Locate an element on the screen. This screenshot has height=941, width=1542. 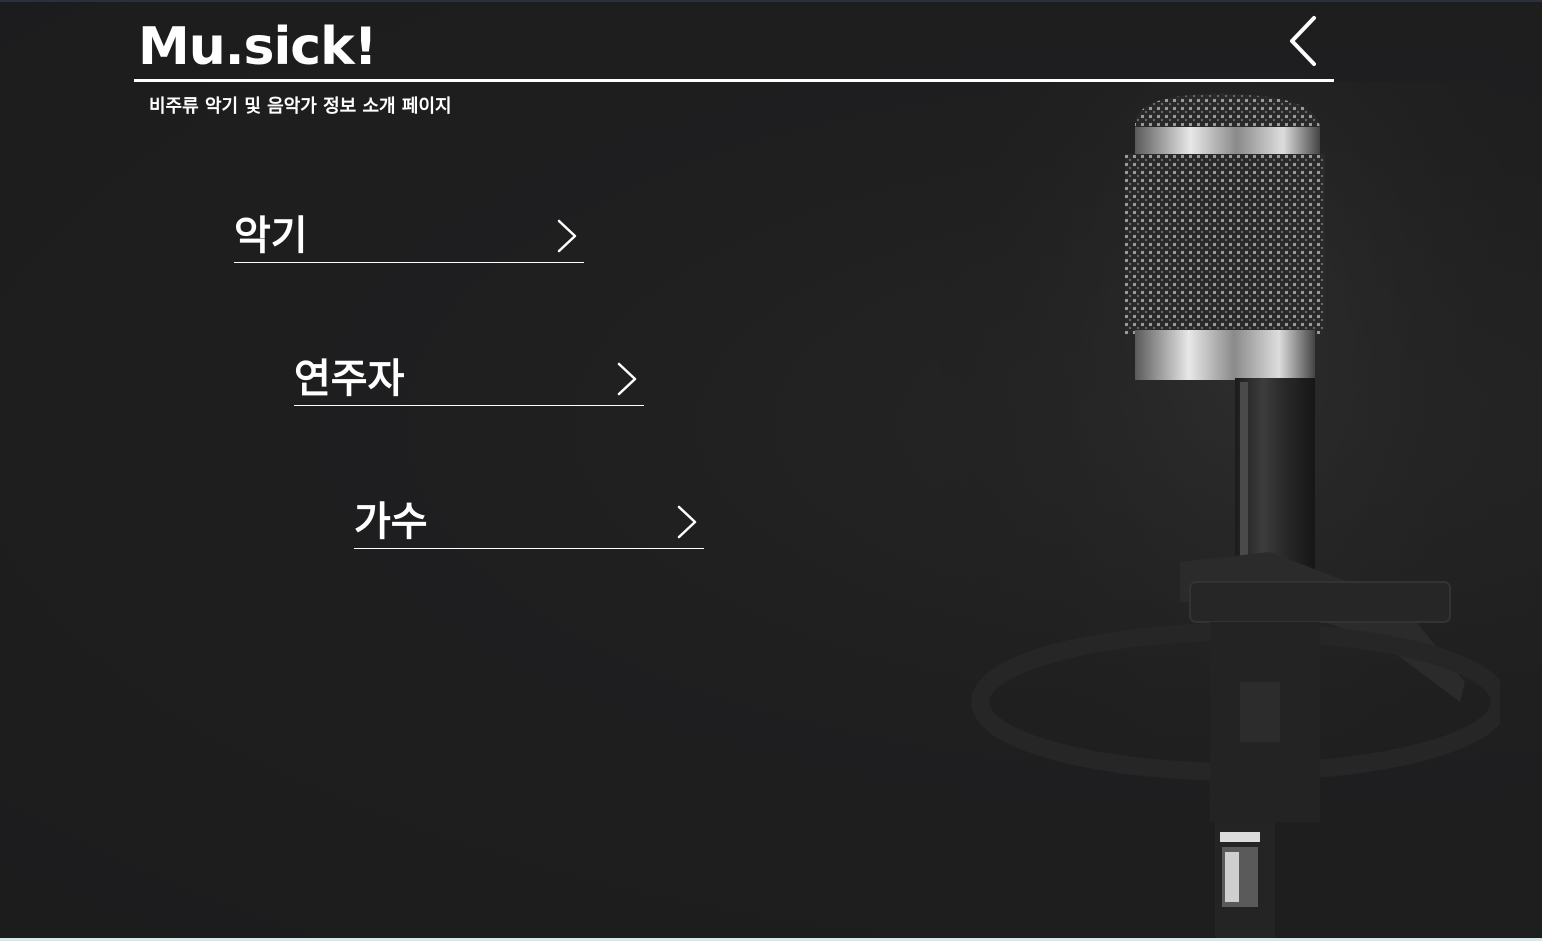
back-button is located at coordinates (1304, 41).